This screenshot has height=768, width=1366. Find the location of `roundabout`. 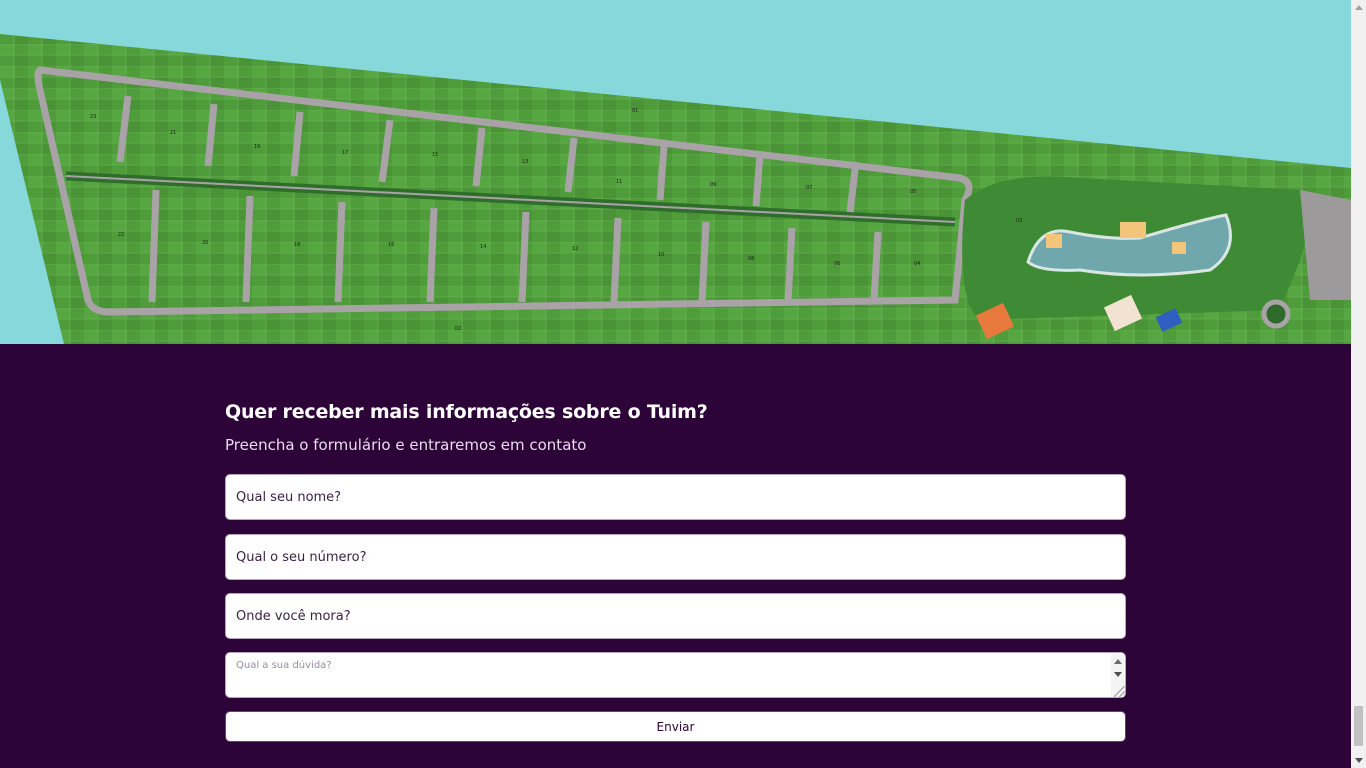

roundabout is located at coordinates (1276, 314).